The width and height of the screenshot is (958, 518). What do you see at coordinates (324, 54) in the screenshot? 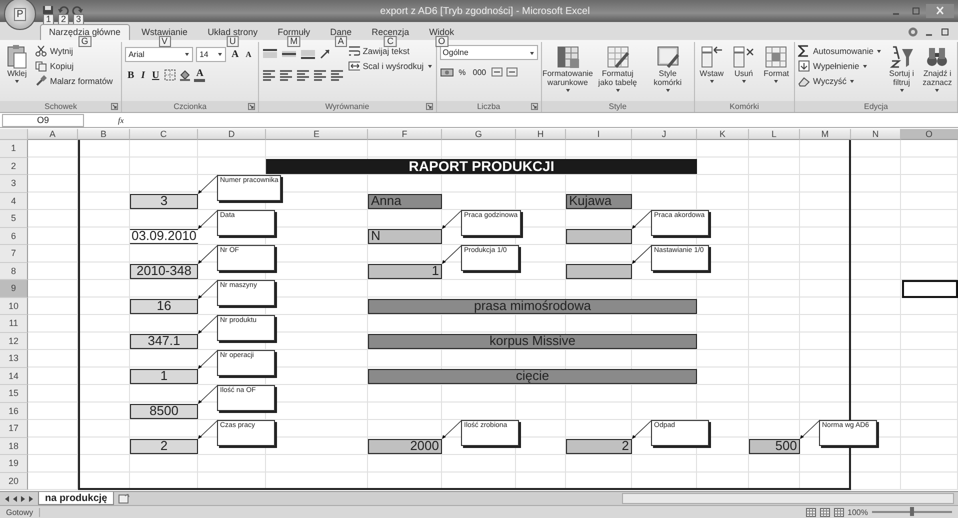
I see `orientation-icon` at bounding box center [324, 54].